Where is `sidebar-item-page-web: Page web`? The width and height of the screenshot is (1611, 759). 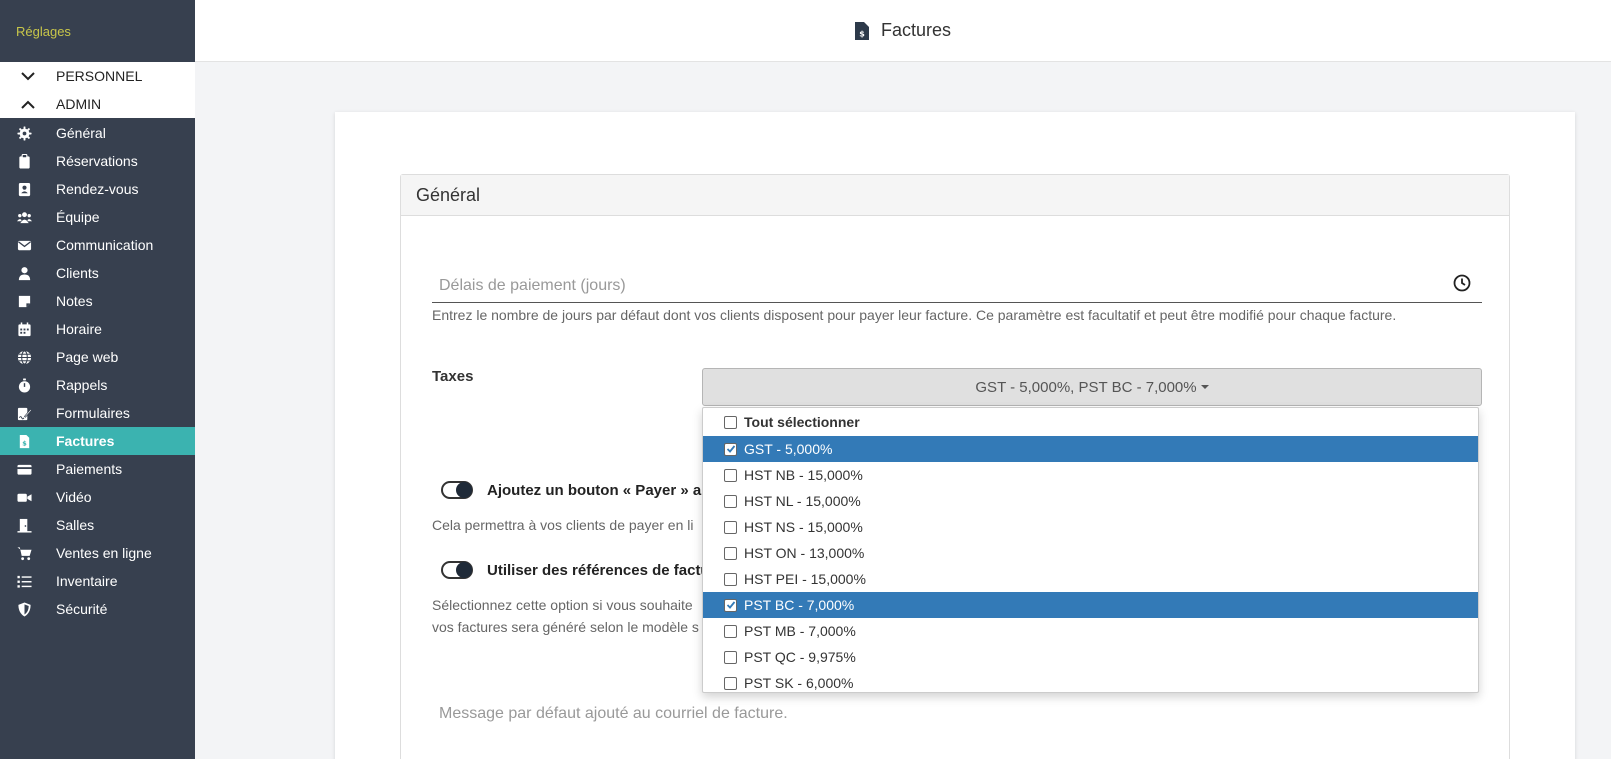
sidebar-item-page-web: Page web is located at coordinates (97, 357).